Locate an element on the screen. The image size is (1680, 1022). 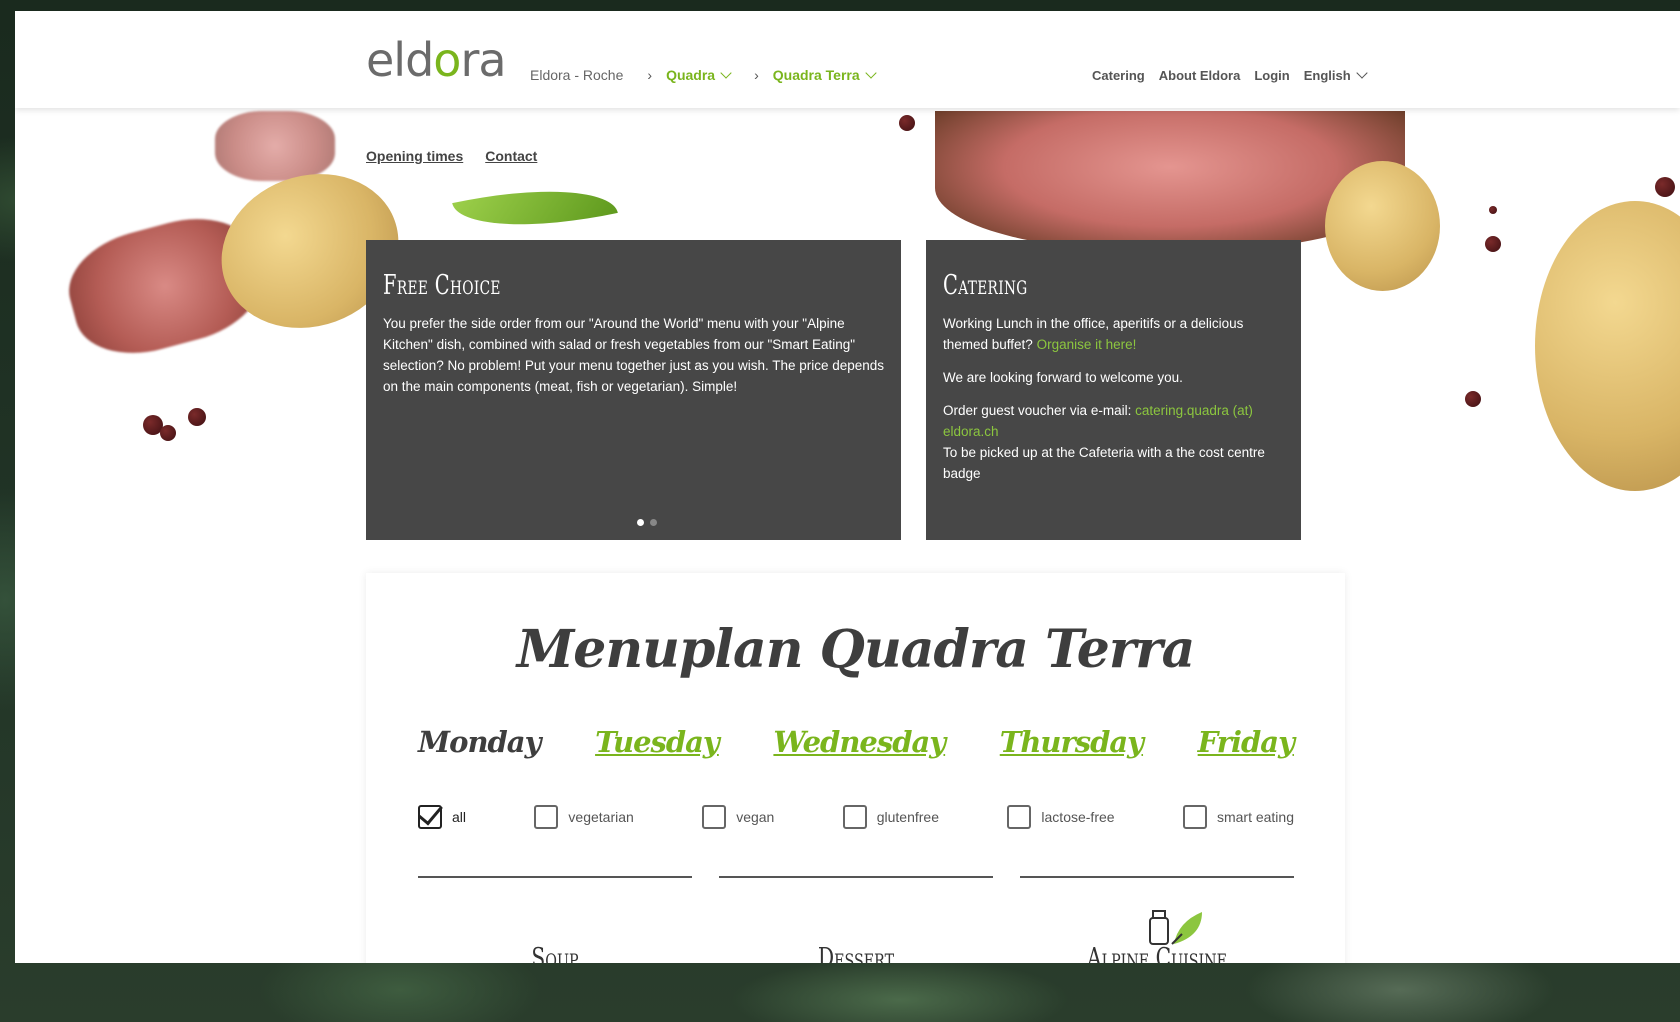
breadcrumb-home: Eldora - Roche is located at coordinates (576, 75).